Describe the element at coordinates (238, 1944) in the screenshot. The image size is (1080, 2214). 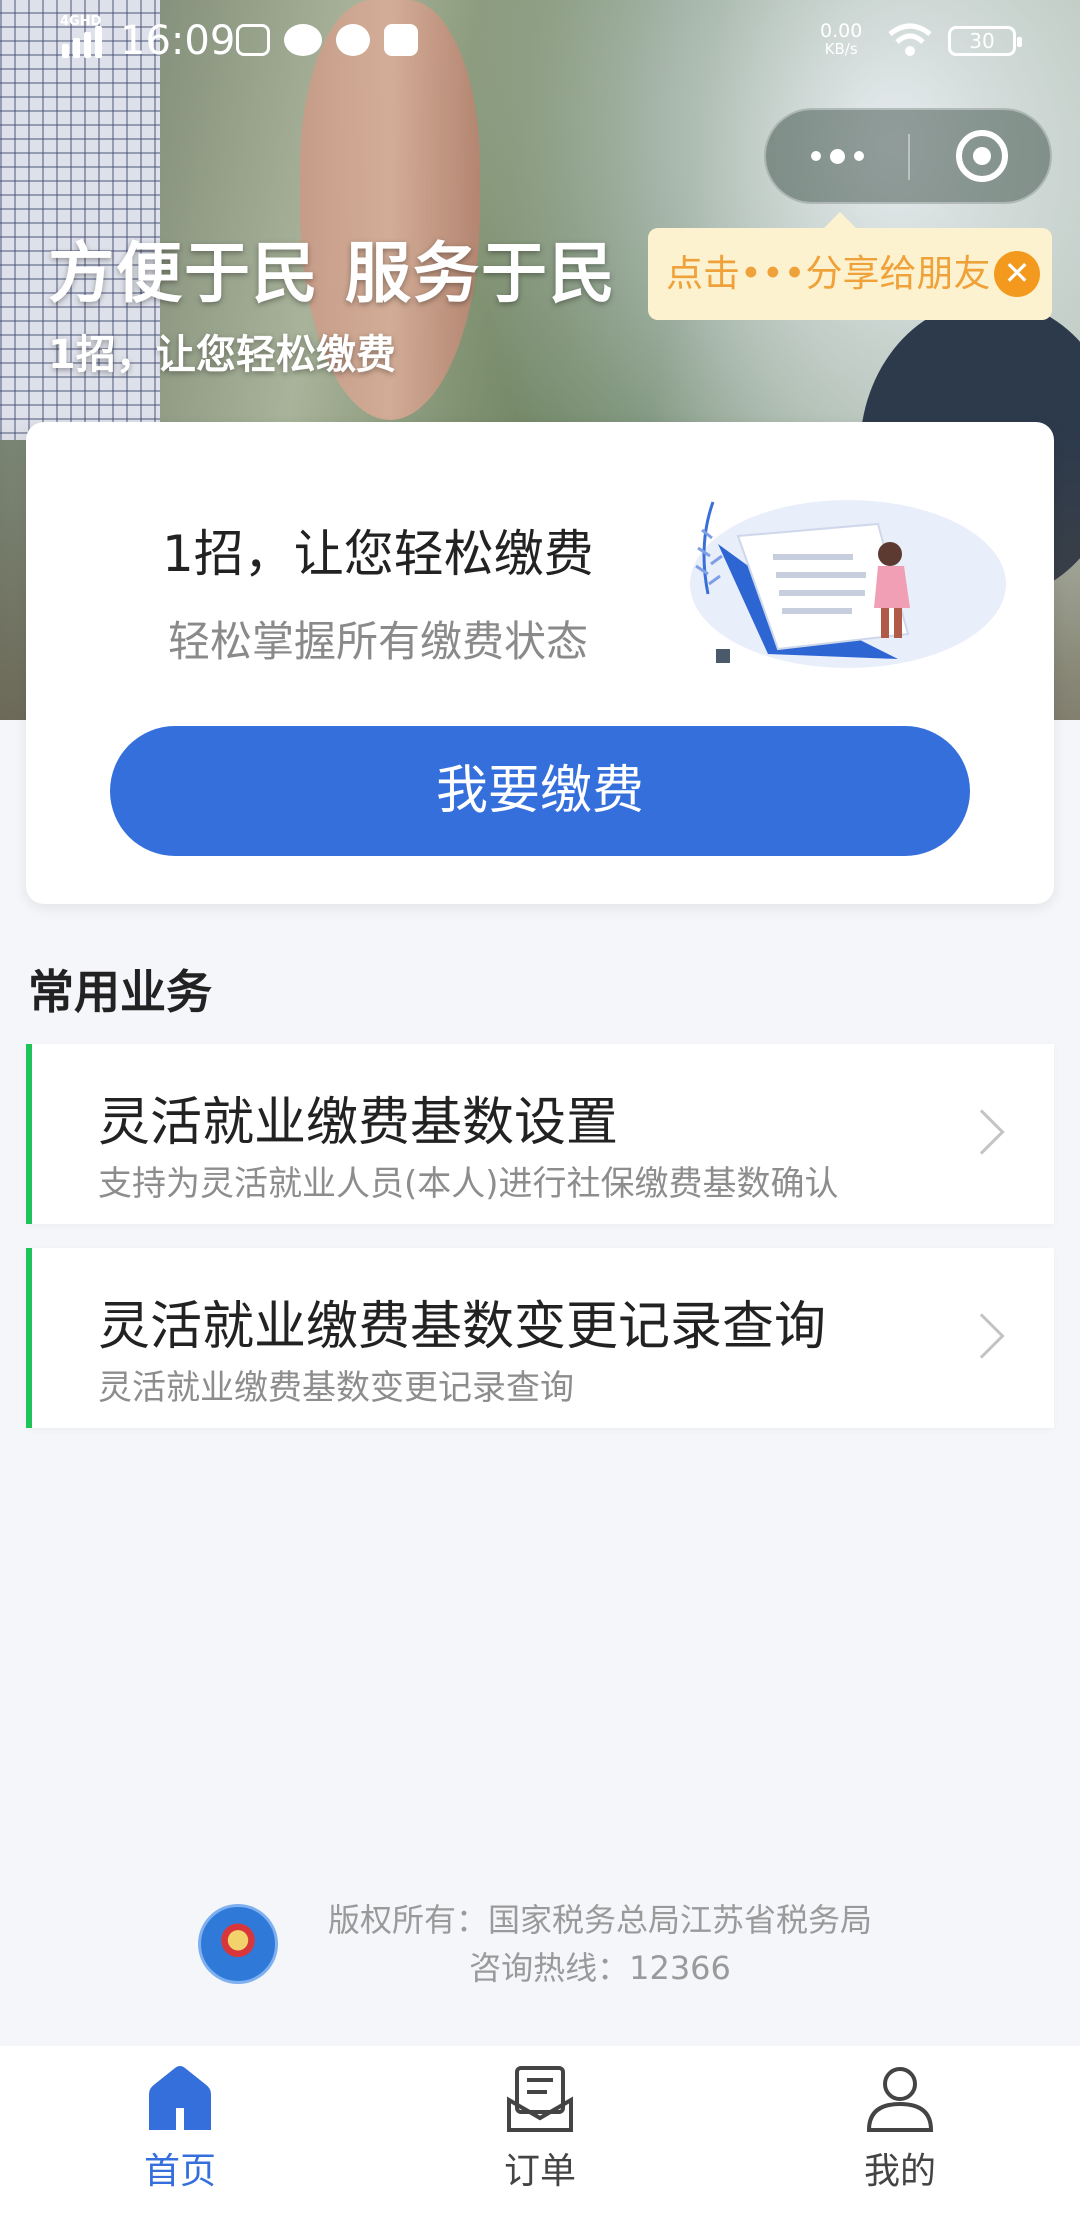
I see `tax-bureau-emblem-icon` at that location.